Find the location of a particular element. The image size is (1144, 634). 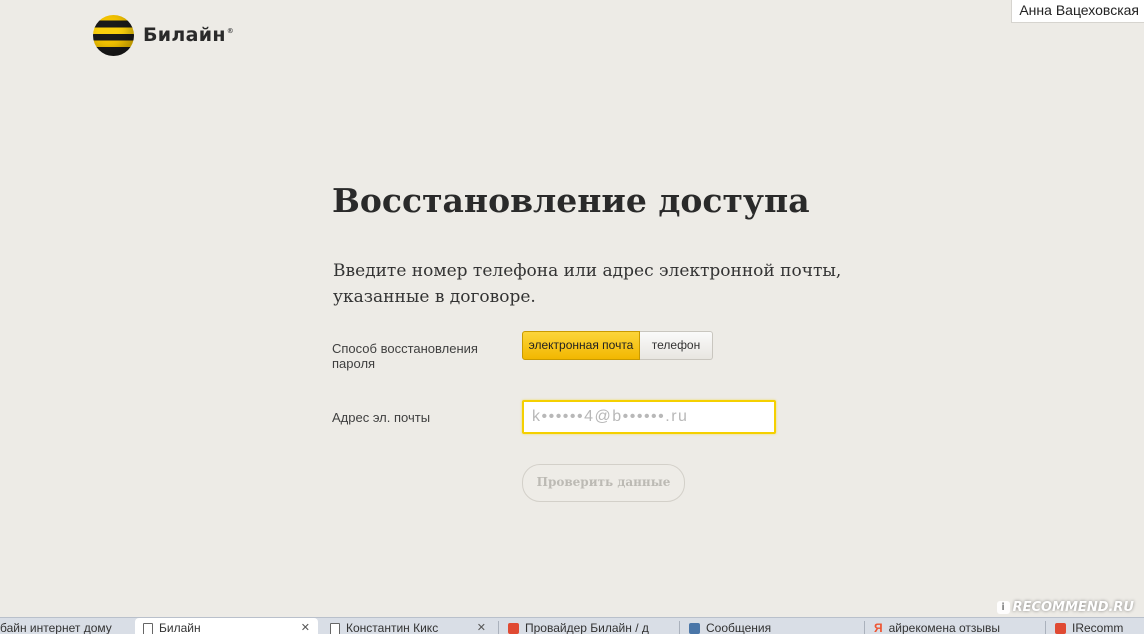

watermark: i RECOMMEND.RU is located at coordinates (1065, 607).